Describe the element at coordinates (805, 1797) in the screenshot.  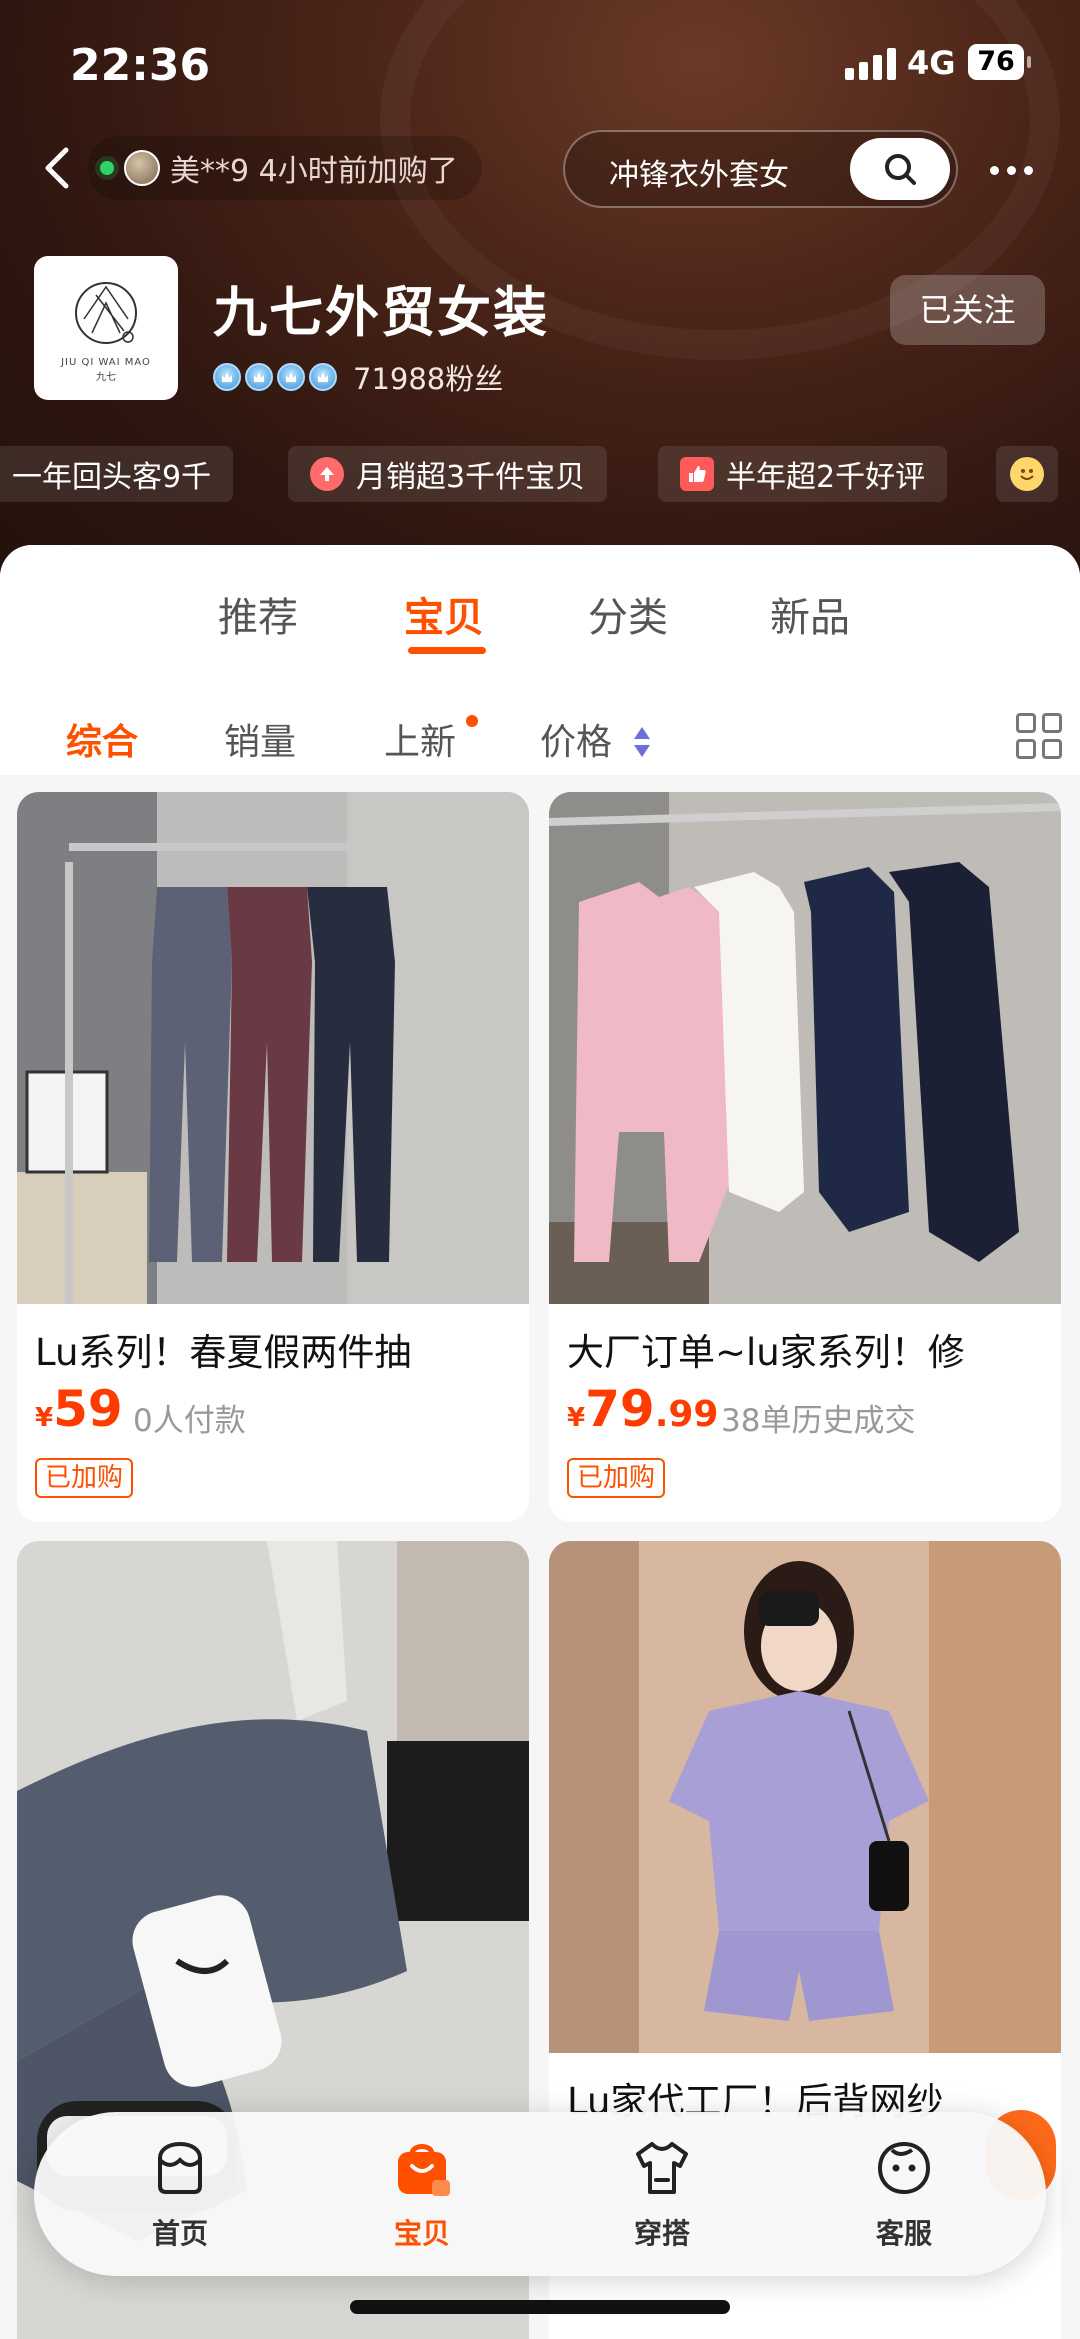
I see `product-image-tshirt-set` at that location.